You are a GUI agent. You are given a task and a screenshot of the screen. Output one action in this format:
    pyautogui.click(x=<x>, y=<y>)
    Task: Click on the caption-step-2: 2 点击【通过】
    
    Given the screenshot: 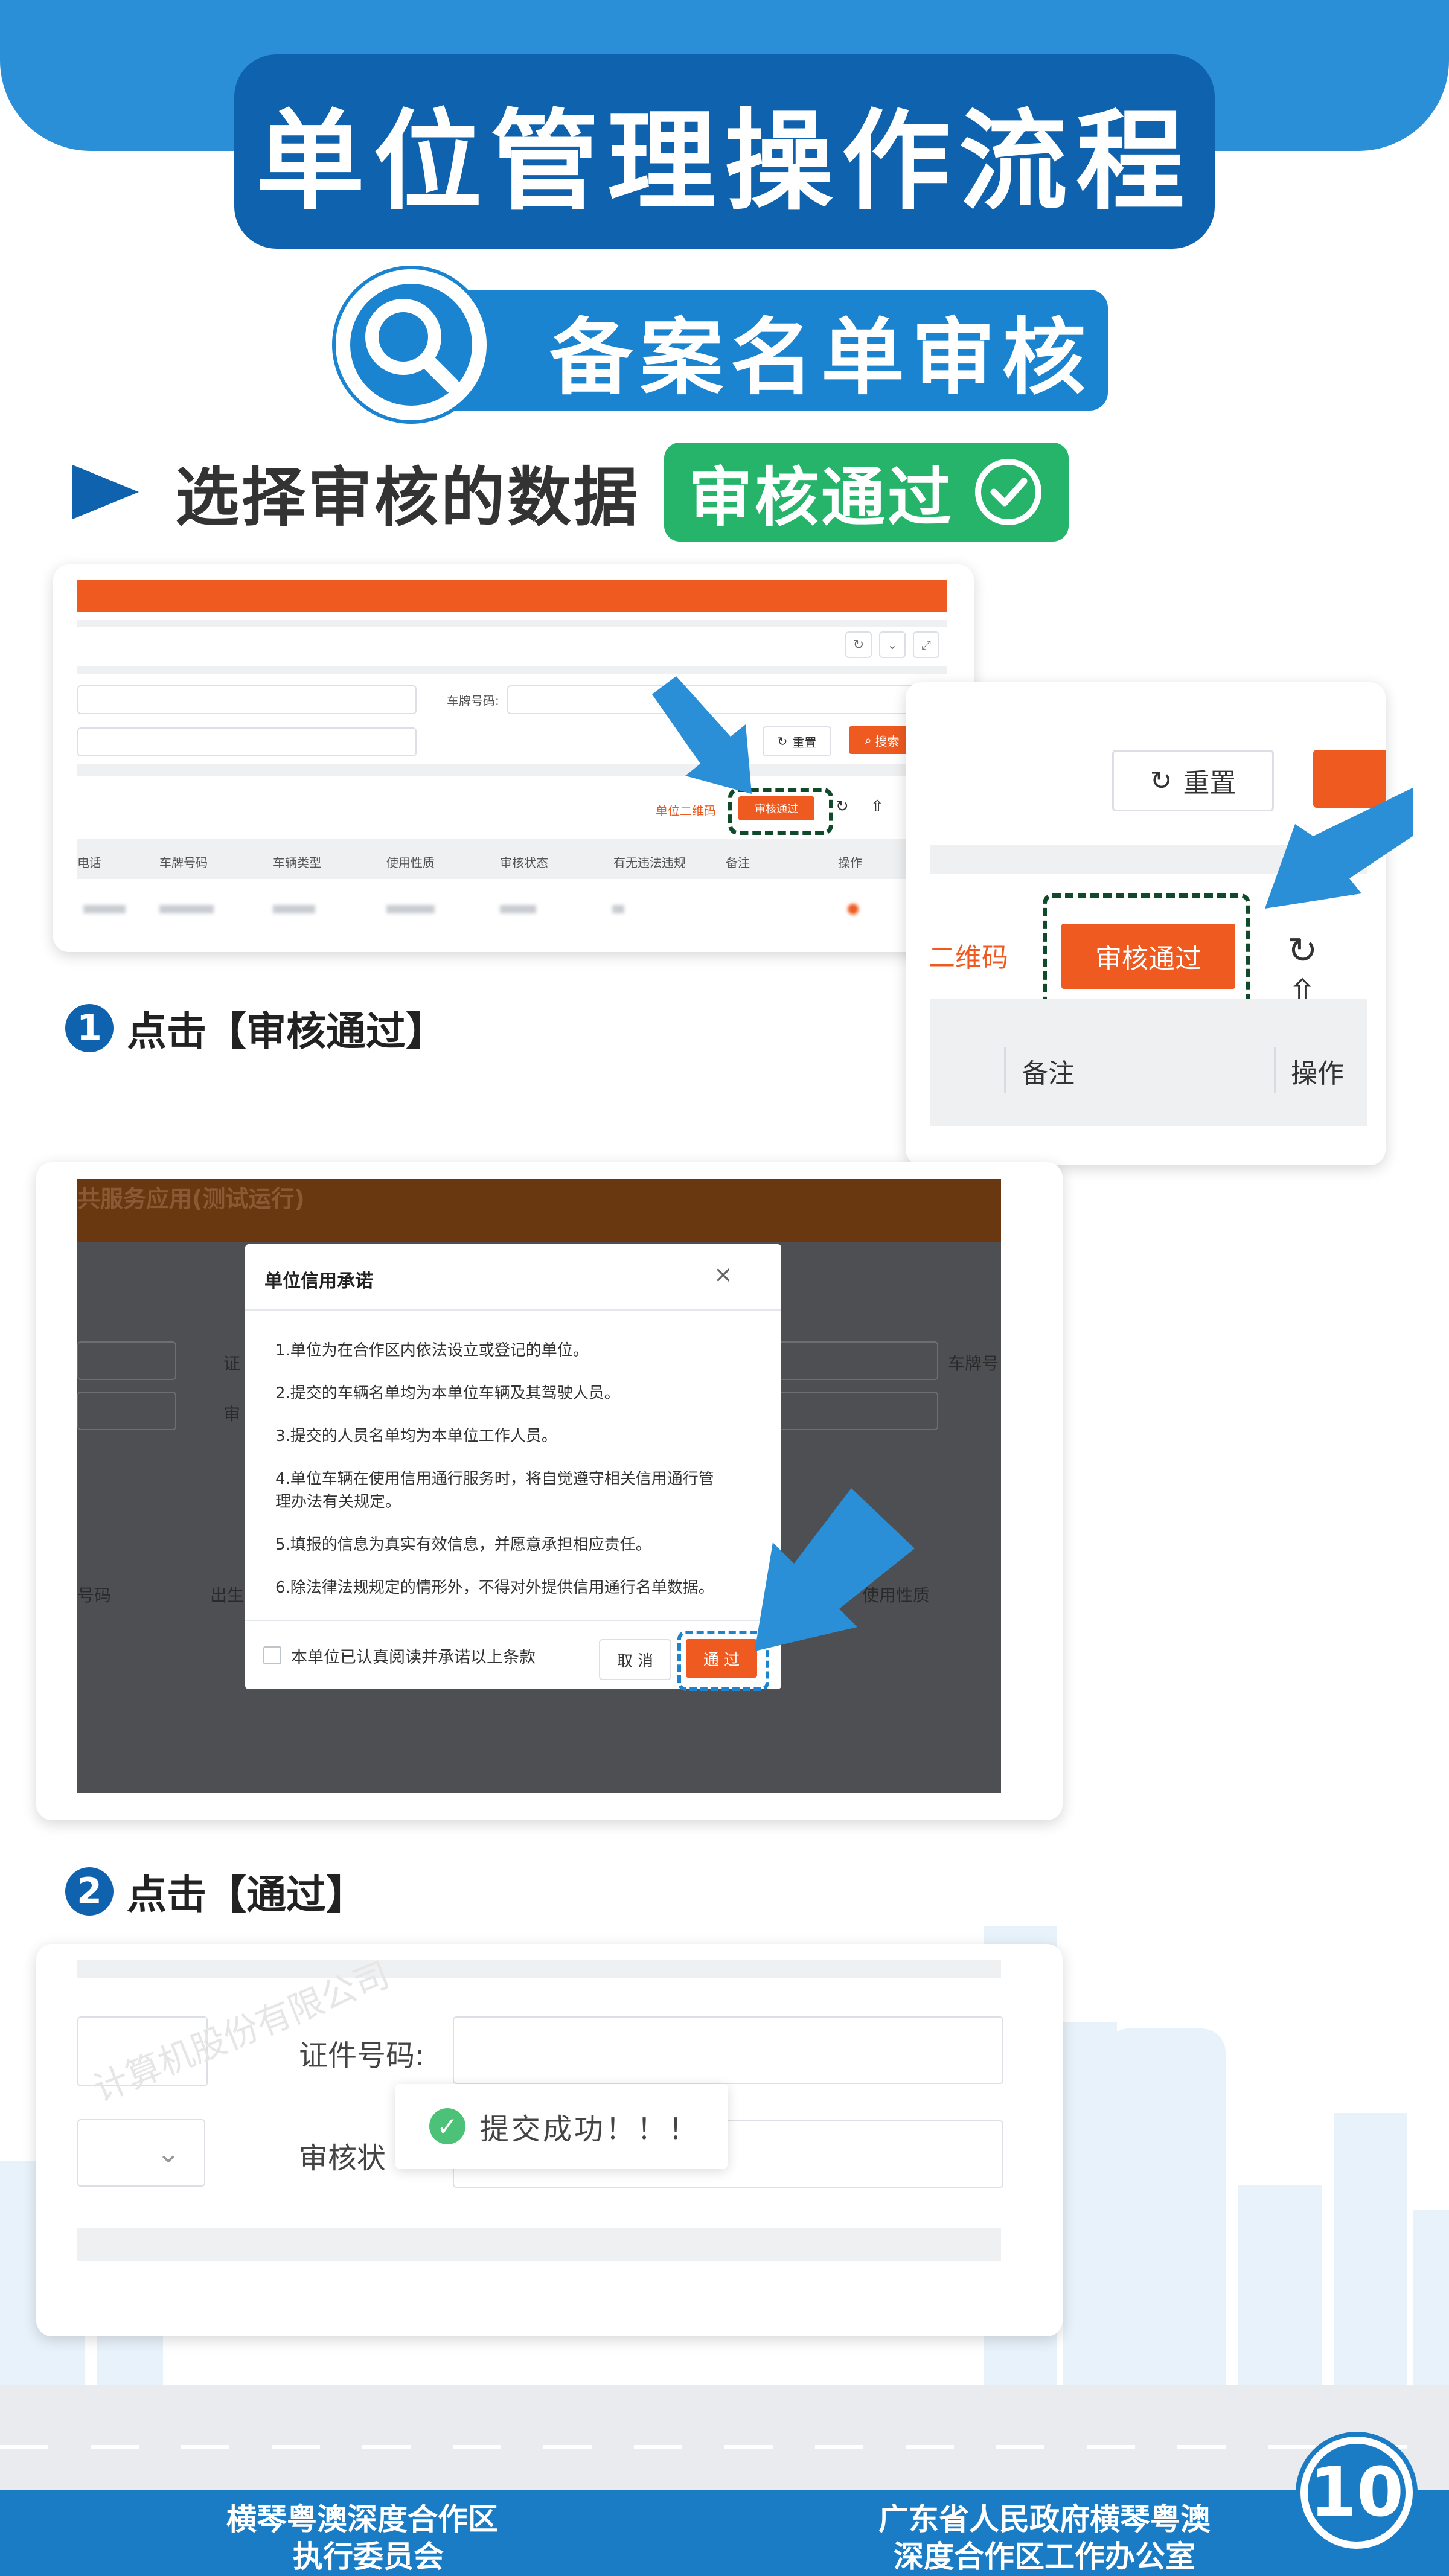 What is the action you would take?
    pyautogui.click(x=216, y=1891)
    